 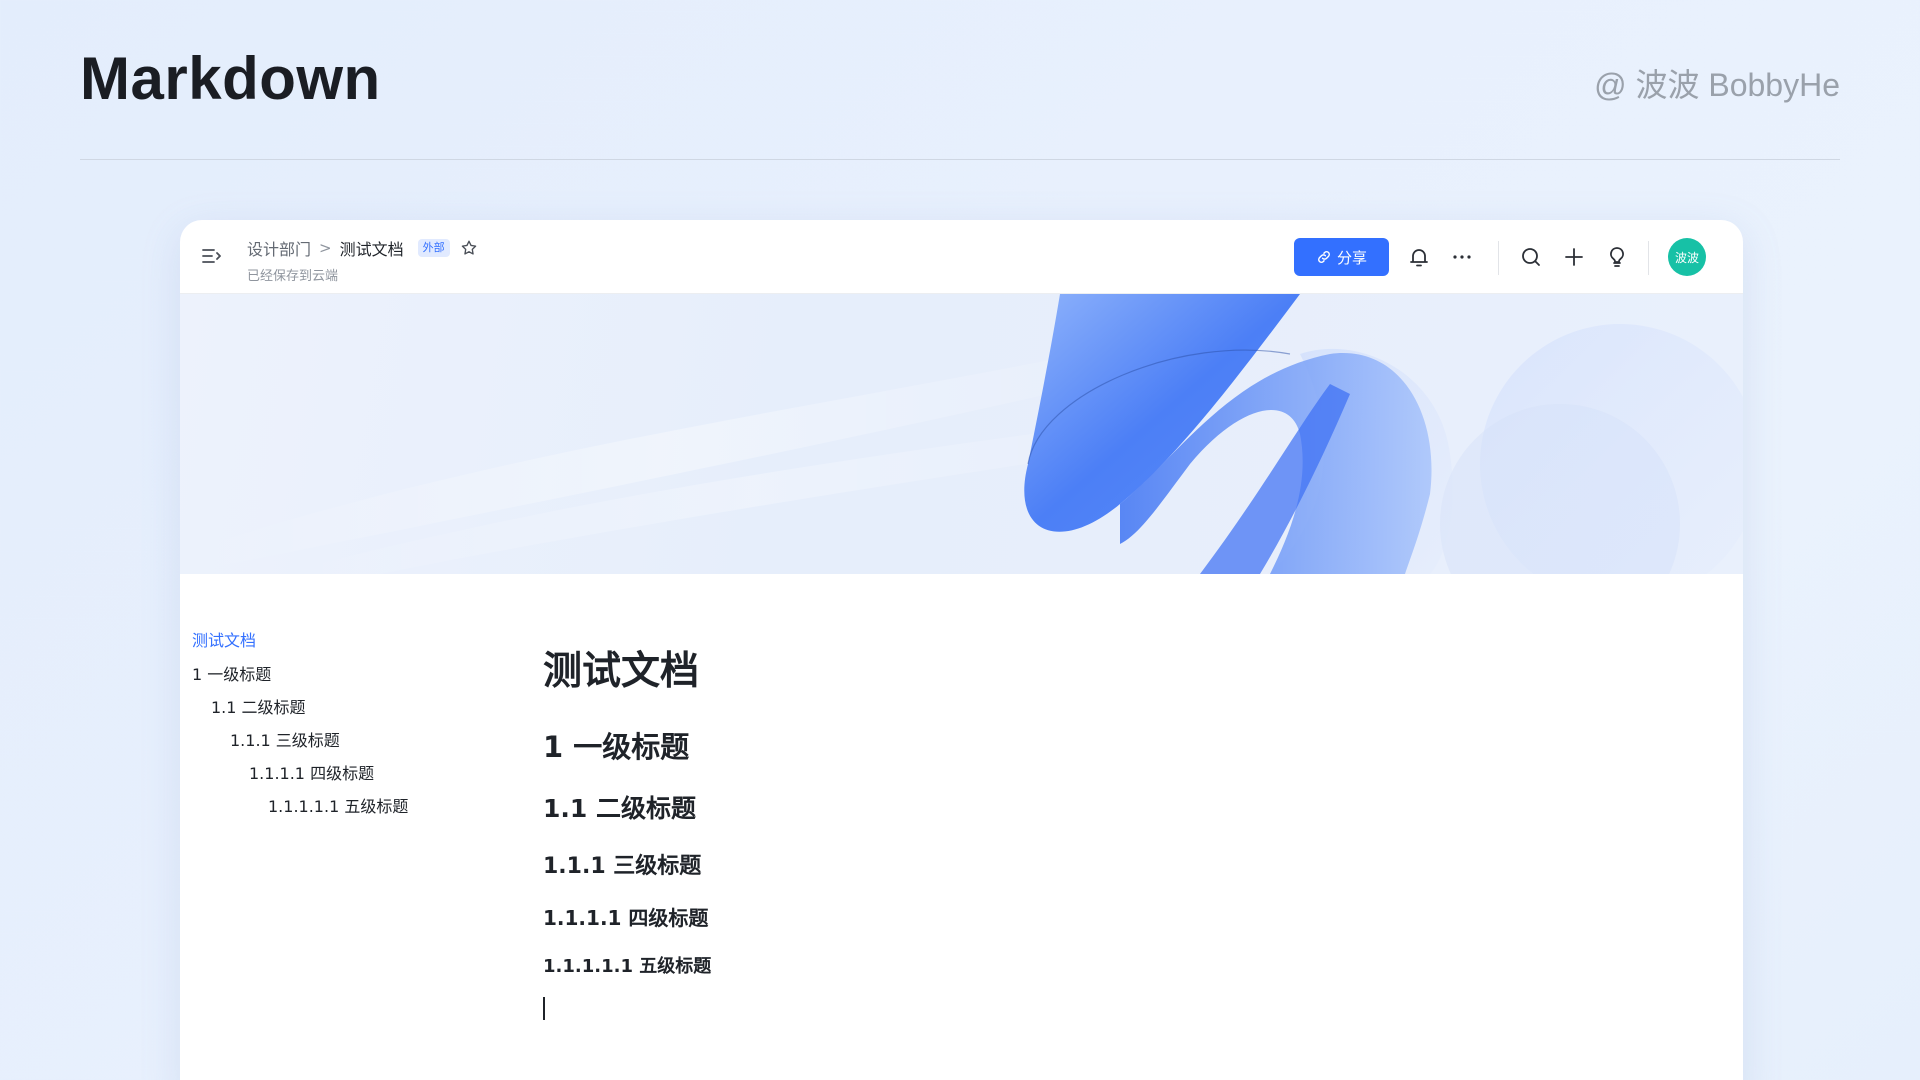 I want to click on toc-item-h3: 1.1.1 三级标题, so click(x=285, y=741).